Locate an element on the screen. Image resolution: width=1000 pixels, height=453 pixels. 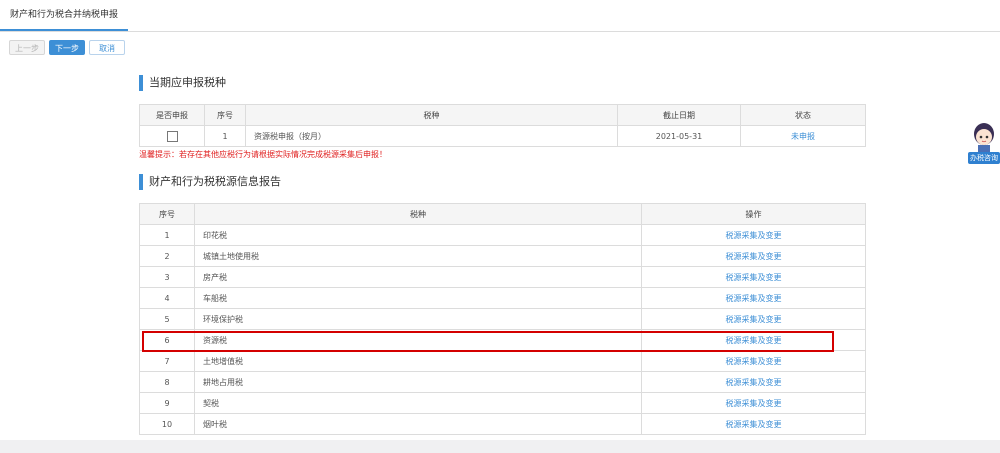
declare-checkbox-cell is located at coordinates (172, 136).